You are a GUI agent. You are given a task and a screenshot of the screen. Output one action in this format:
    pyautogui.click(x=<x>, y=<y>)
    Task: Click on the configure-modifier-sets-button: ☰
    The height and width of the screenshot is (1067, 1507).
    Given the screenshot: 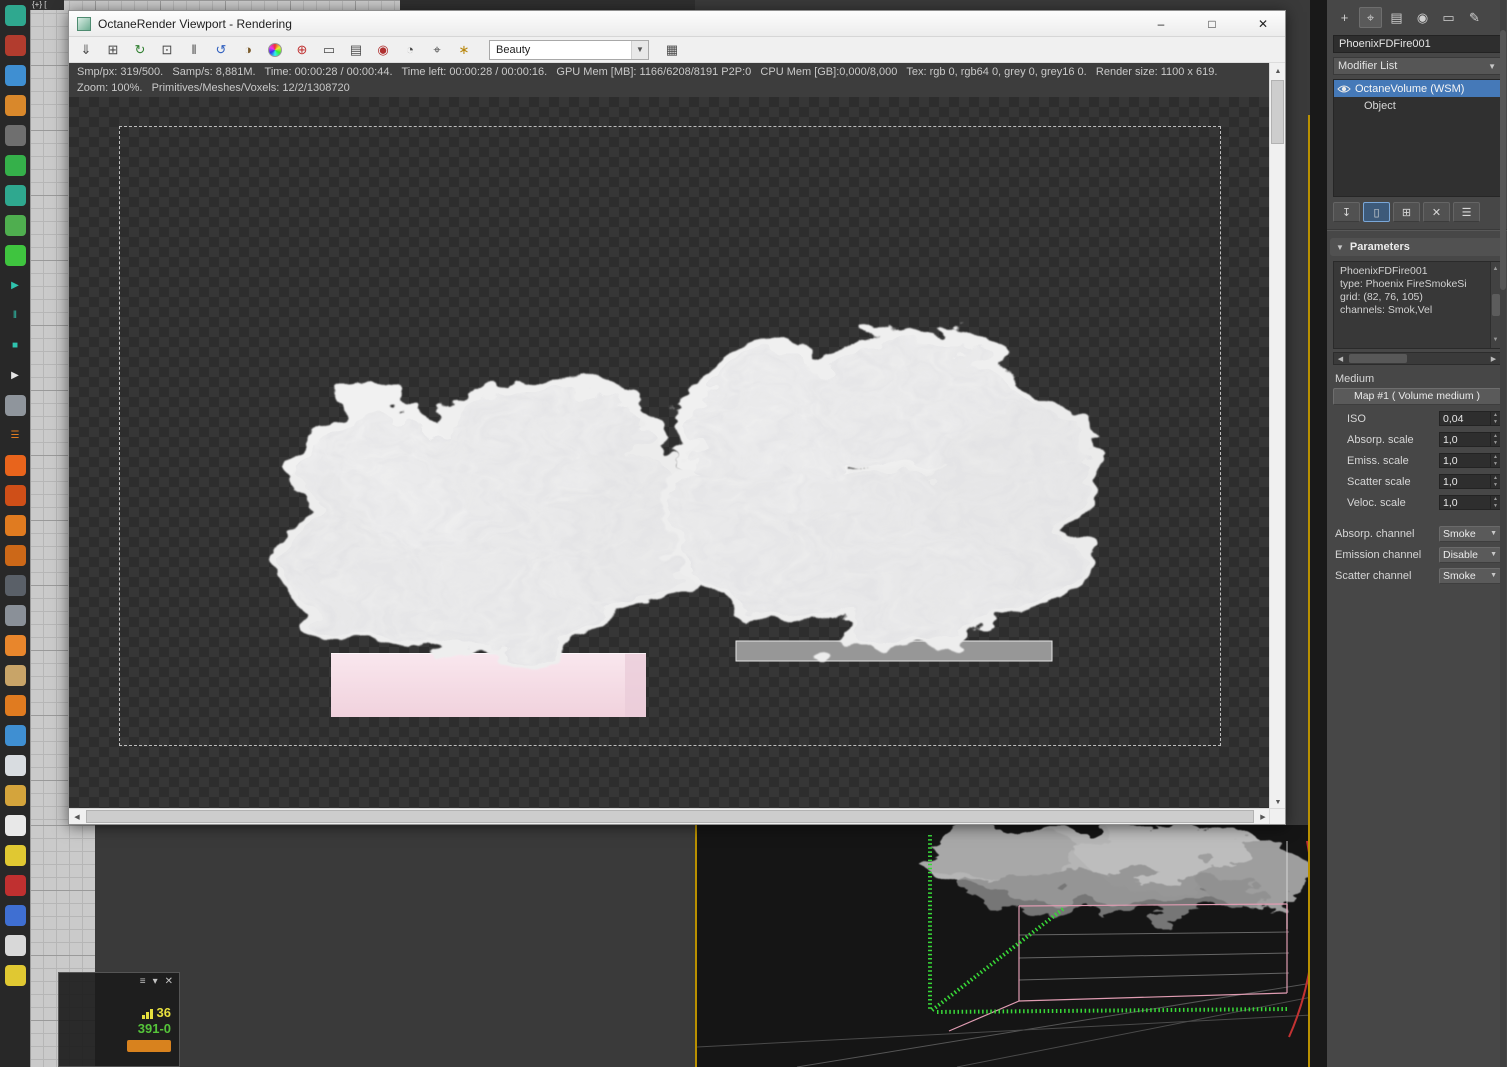 What is the action you would take?
    pyautogui.click(x=1466, y=212)
    